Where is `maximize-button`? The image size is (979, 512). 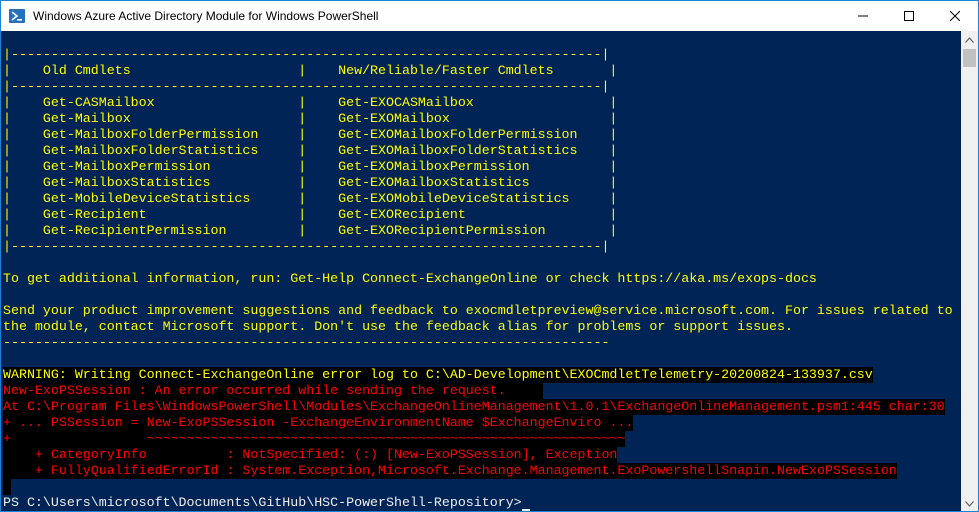
maximize-button is located at coordinates (909, 16).